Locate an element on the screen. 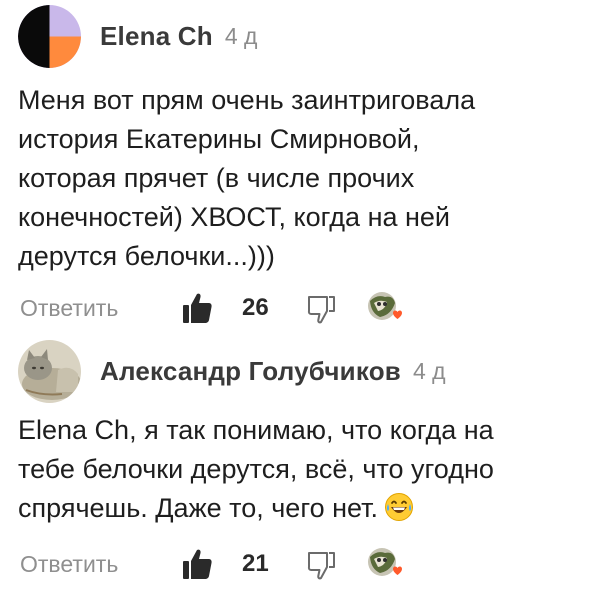  comment-header: Александр Голубчиков 4 д is located at coordinates (232, 371).